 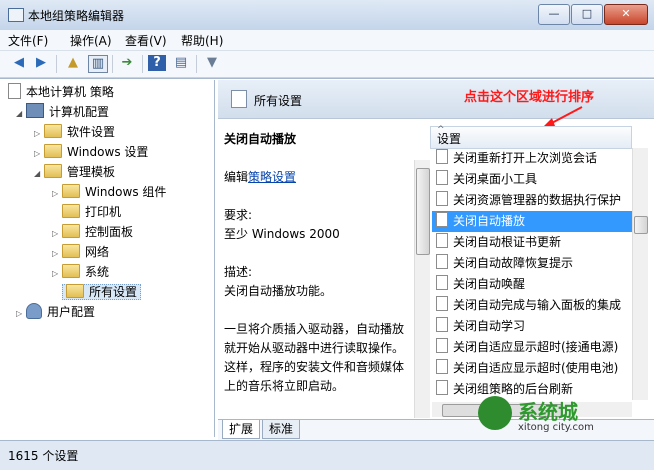 What do you see at coordinates (626, 14) in the screenshot?
I see `close-button: ✕` at bounding box center [626, 14].